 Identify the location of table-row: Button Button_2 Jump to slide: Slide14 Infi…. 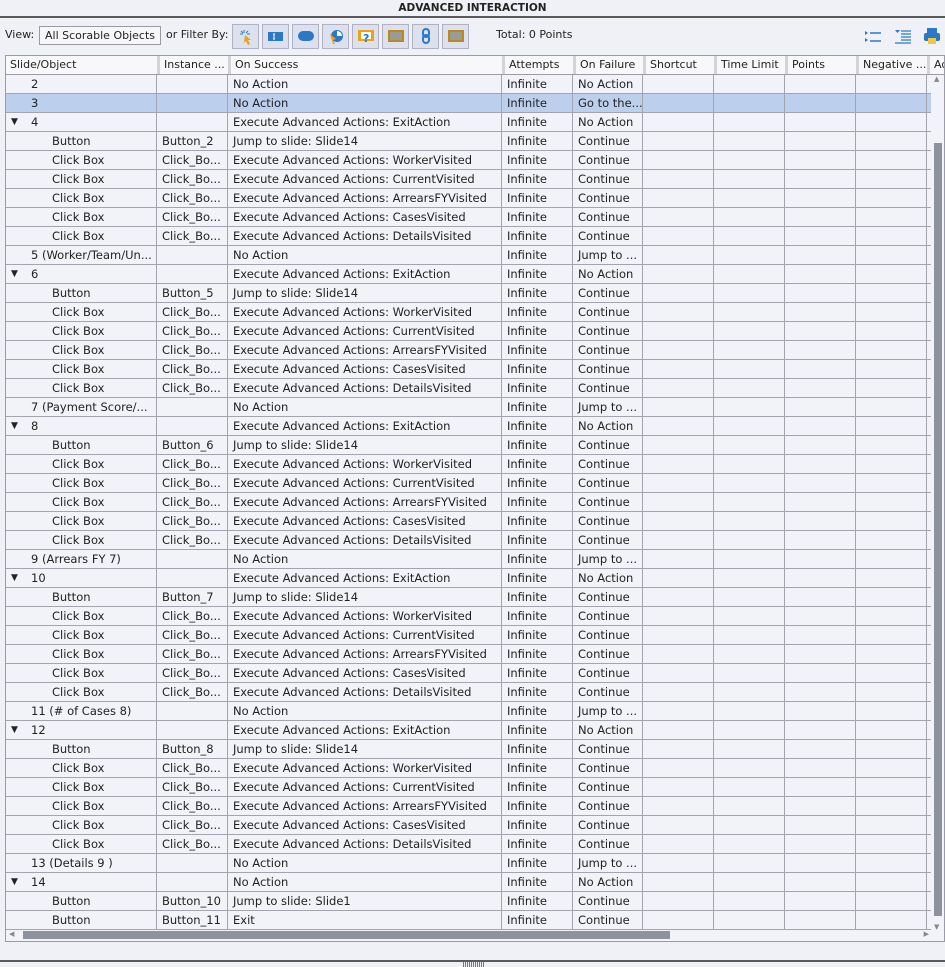
(468, 141).